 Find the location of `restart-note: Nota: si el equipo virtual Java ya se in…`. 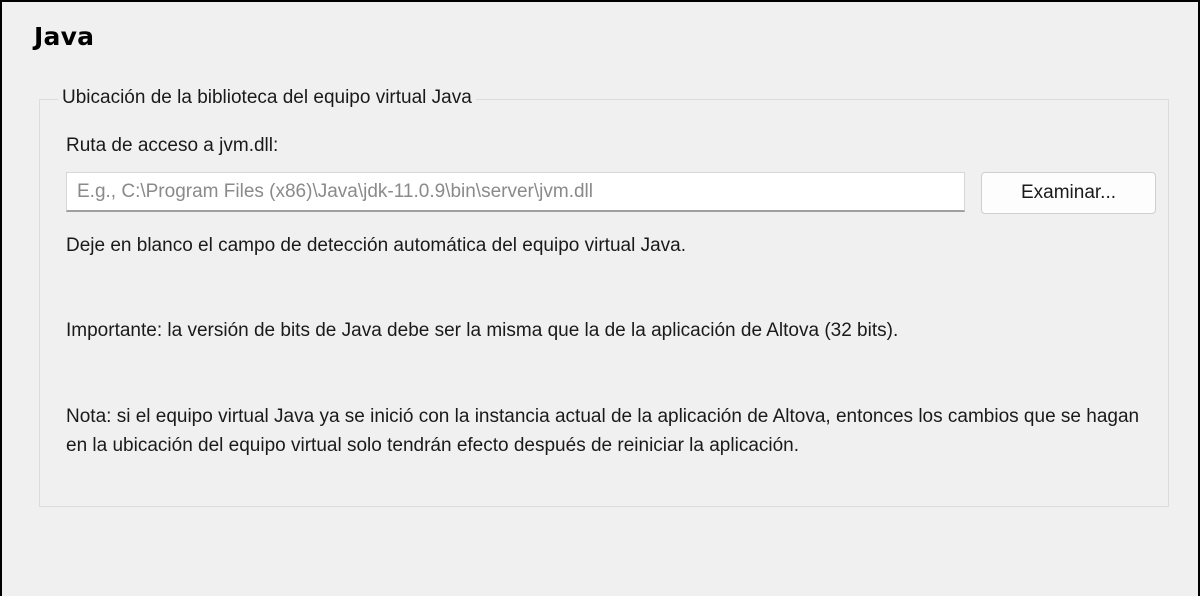

restart-note: Nota: si el equipo virtual Java ya se in… is located at coordinates (603, 431).